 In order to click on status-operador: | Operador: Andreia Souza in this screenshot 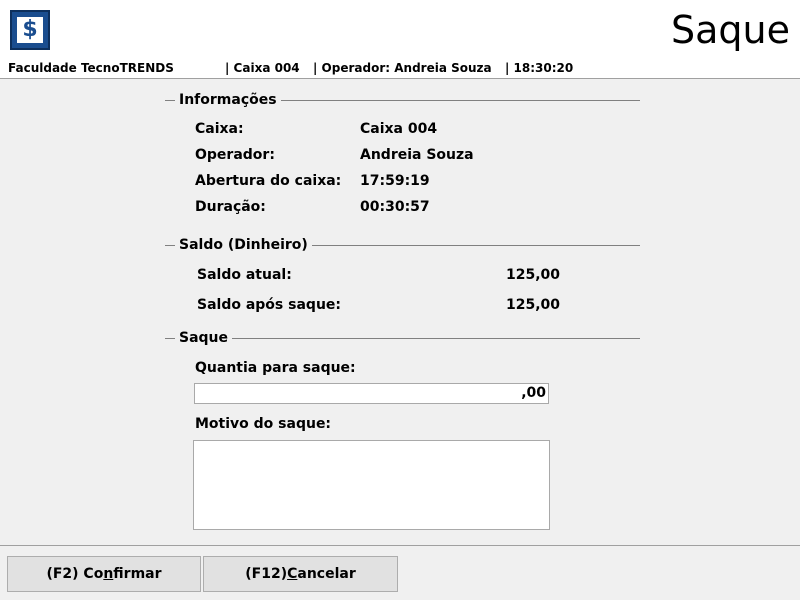, I will do `click(402, 68)`.